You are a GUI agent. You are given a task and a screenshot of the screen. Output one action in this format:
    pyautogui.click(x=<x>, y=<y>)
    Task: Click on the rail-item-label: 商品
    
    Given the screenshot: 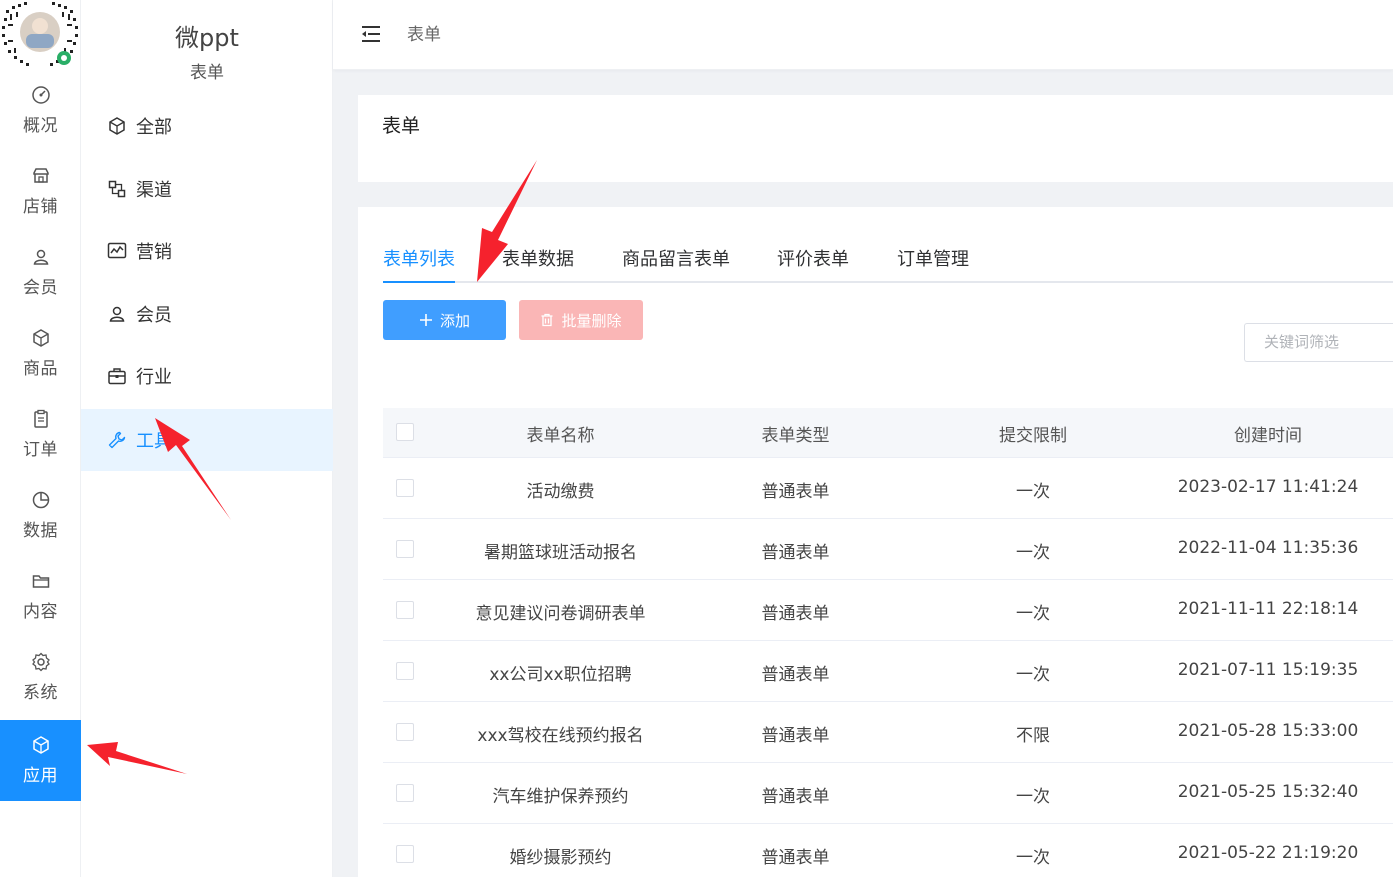 What is the action you would take?
    pyautogui.click(x=40, y=369)
    